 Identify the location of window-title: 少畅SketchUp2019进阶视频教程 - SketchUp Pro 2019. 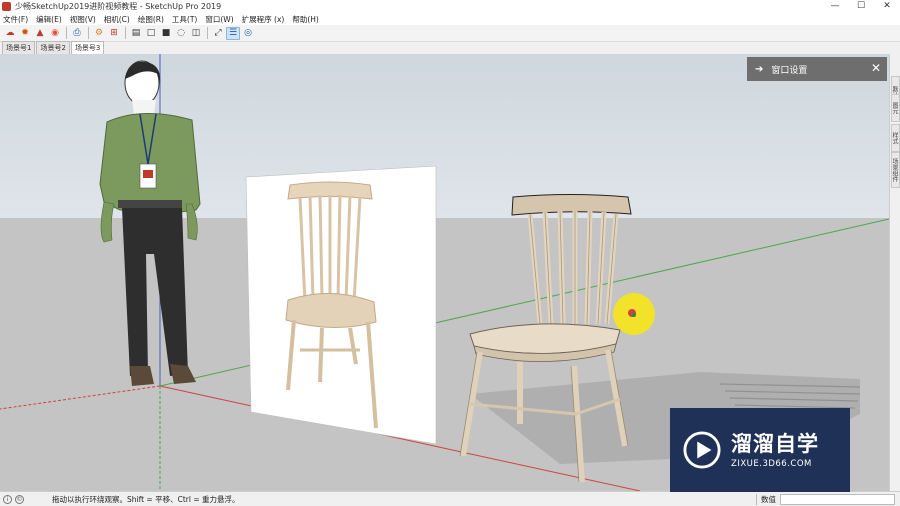
(118, 6).